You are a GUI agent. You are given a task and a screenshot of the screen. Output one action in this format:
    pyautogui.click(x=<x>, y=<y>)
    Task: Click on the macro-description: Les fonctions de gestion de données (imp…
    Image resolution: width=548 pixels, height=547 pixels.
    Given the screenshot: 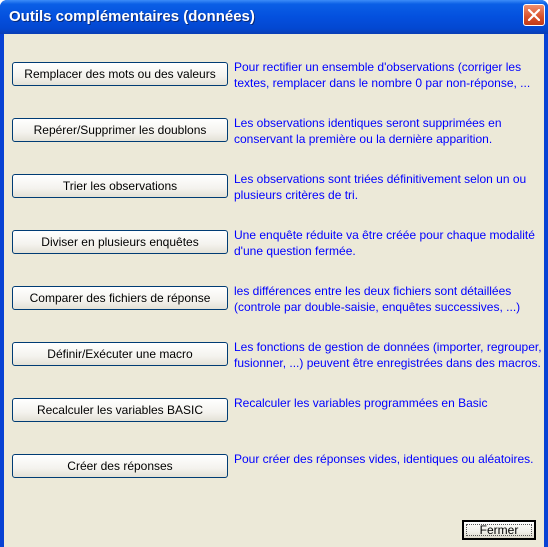 What is the action you would take?
    pyautogui.click(x=388, y=355)
    